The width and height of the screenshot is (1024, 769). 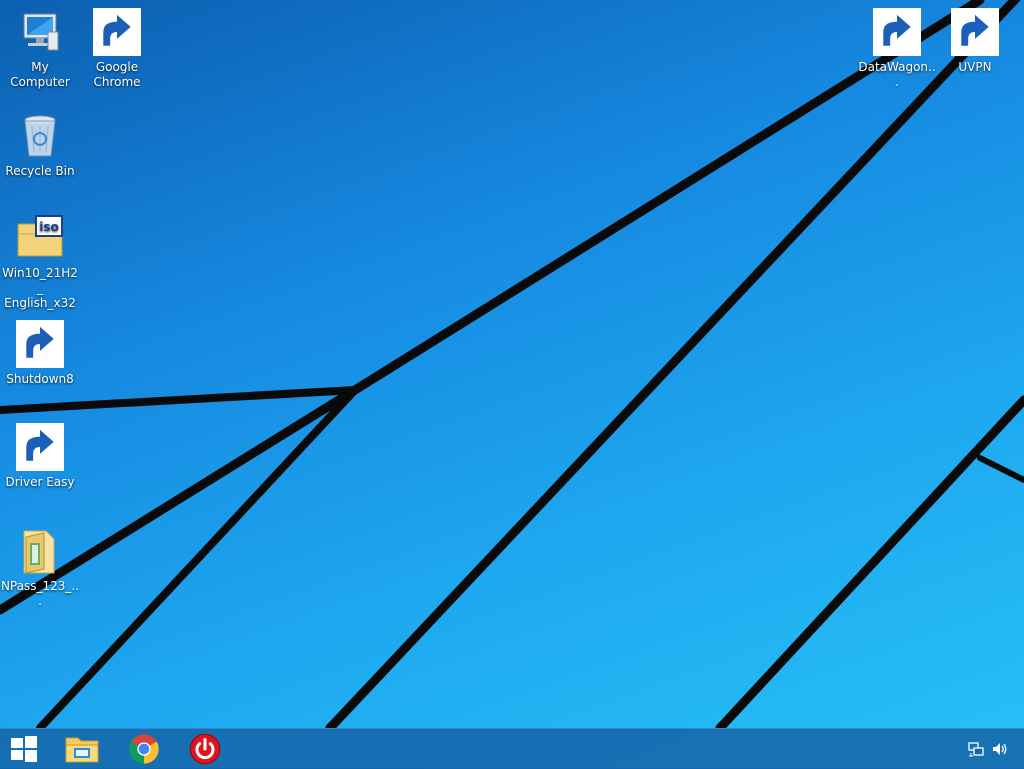 I want to click on start-button, so click(x=24, y=749).